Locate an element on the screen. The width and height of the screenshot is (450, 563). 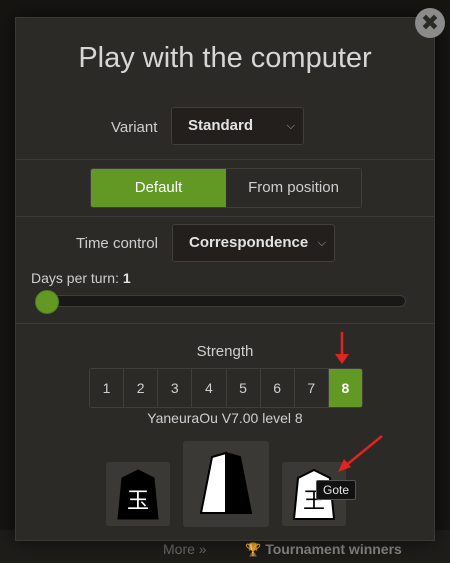
from-position-button: From position is located at coordinates (293, 188).